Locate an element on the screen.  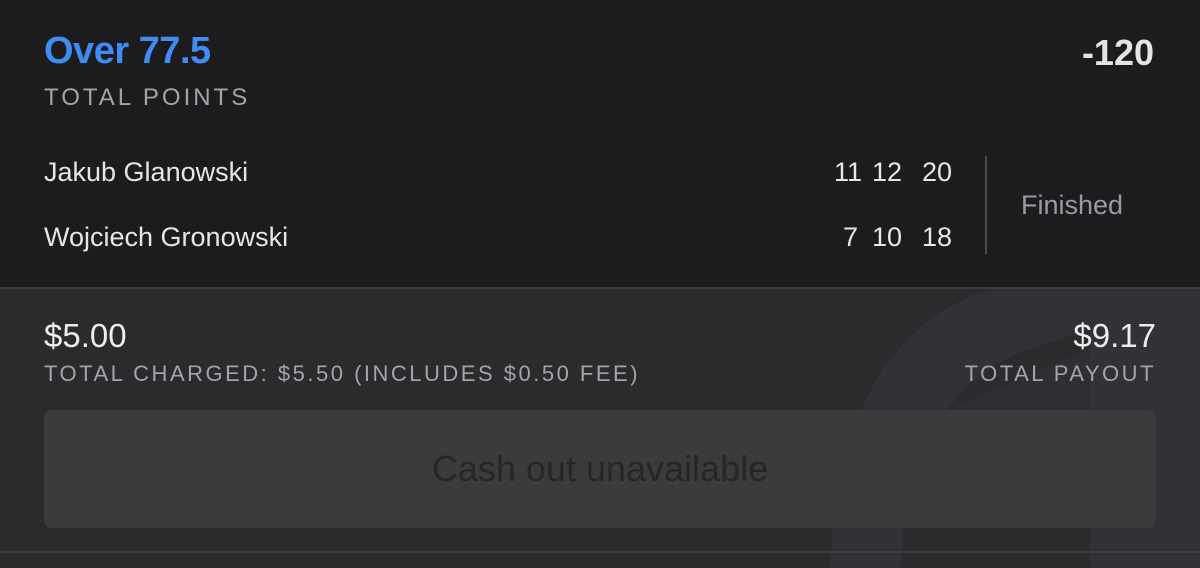
player-name: Wojciech Gronowski is located at coordinates (166, 237).